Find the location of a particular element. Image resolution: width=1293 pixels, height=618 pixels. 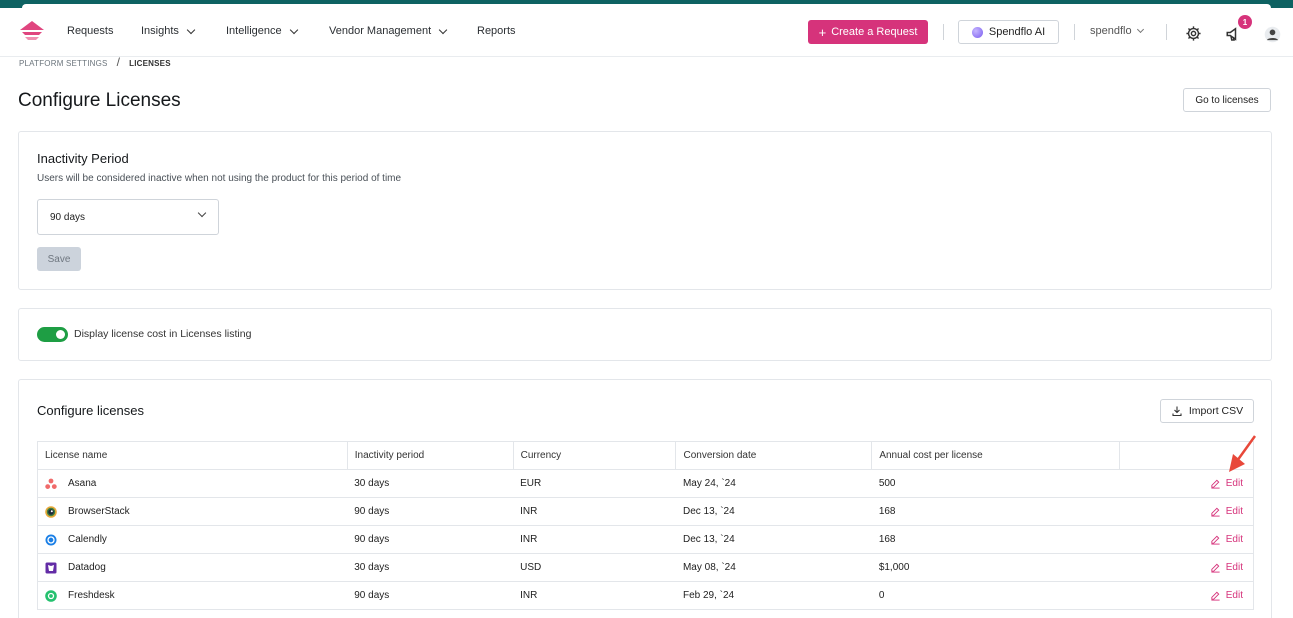

nav-item-vendor-management: Vendor Management is located at coordinates (388, 31).